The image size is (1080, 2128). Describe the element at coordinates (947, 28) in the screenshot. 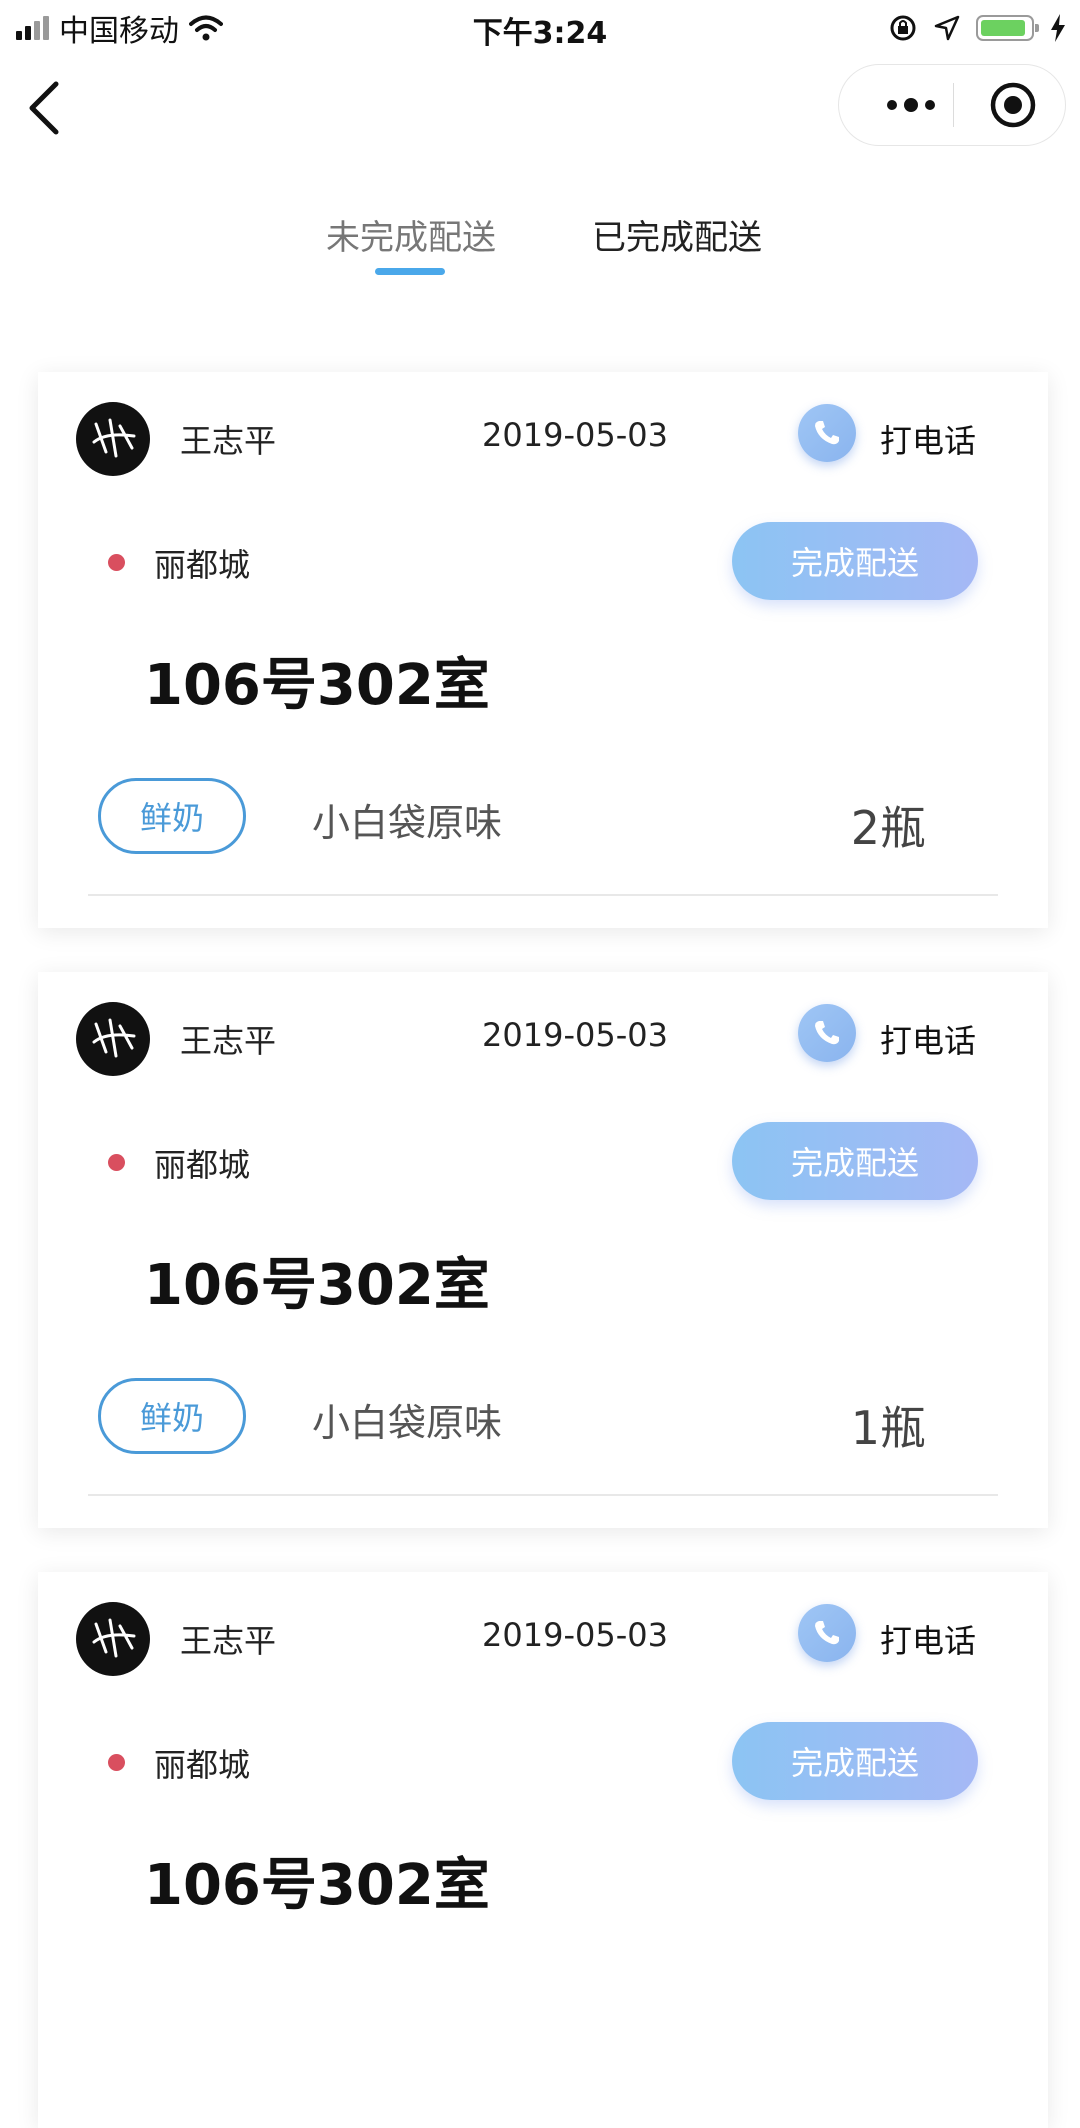

I see `location-icon` at that location.